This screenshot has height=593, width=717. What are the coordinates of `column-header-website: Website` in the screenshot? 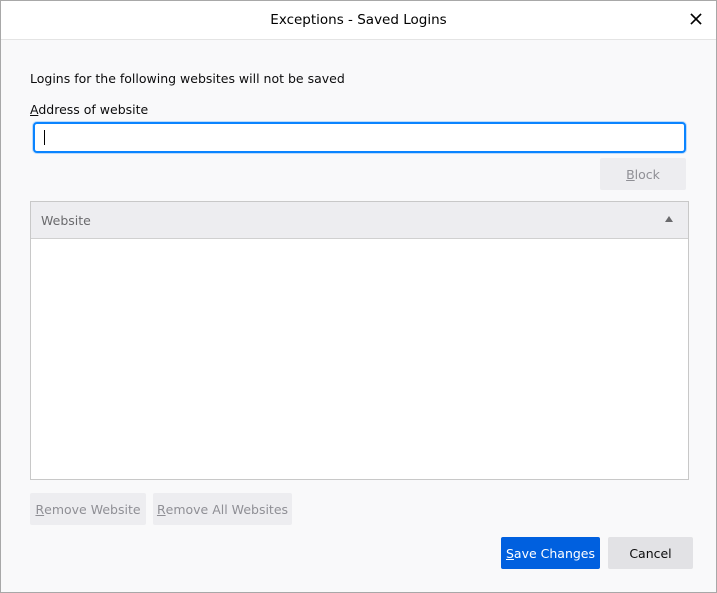 It's located at (359, 220).